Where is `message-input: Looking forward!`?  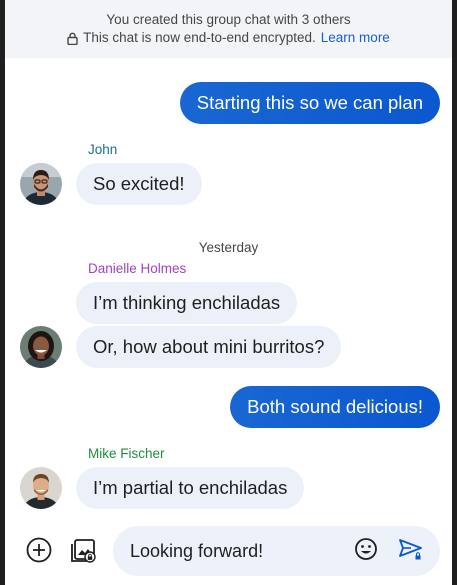 message-input: Looking forward! is located at coordinates (276, 551).